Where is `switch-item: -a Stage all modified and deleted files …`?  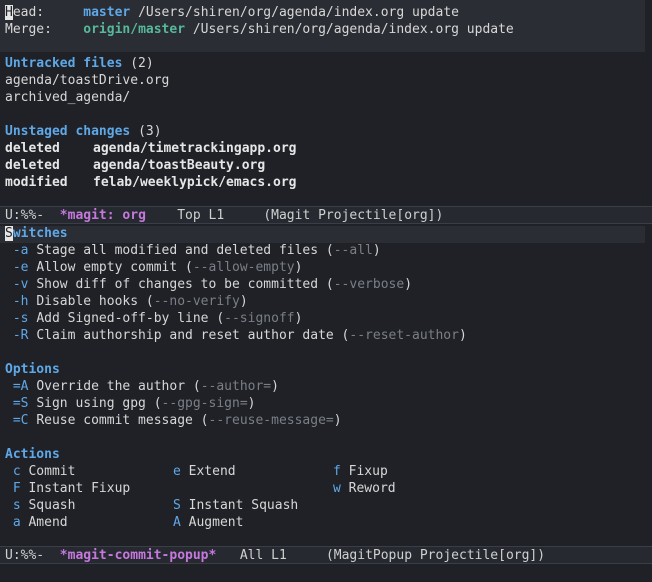
switch-item: -a Stage all modified and deleted files … is located at coordinates (193, 250).